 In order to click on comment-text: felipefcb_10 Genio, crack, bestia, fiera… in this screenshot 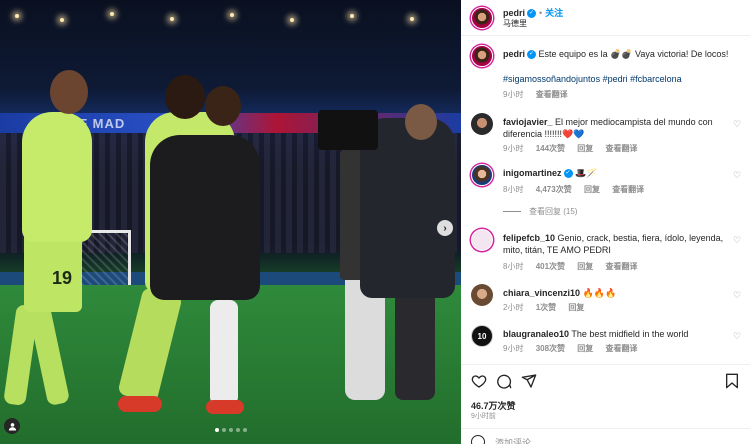, I will do `click(623, 244)`.